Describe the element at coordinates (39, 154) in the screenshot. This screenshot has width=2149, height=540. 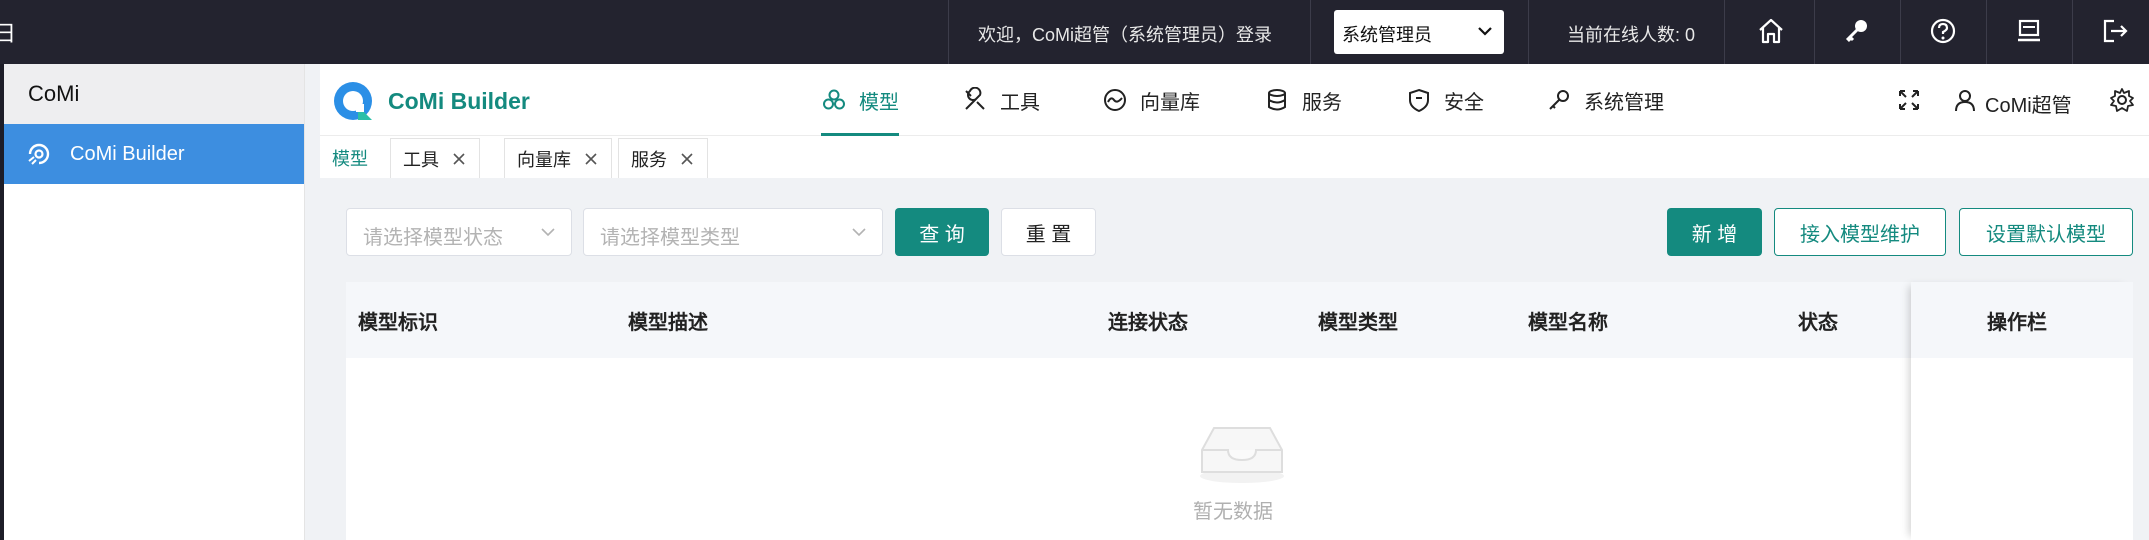
I see `builder-icon` at that location.